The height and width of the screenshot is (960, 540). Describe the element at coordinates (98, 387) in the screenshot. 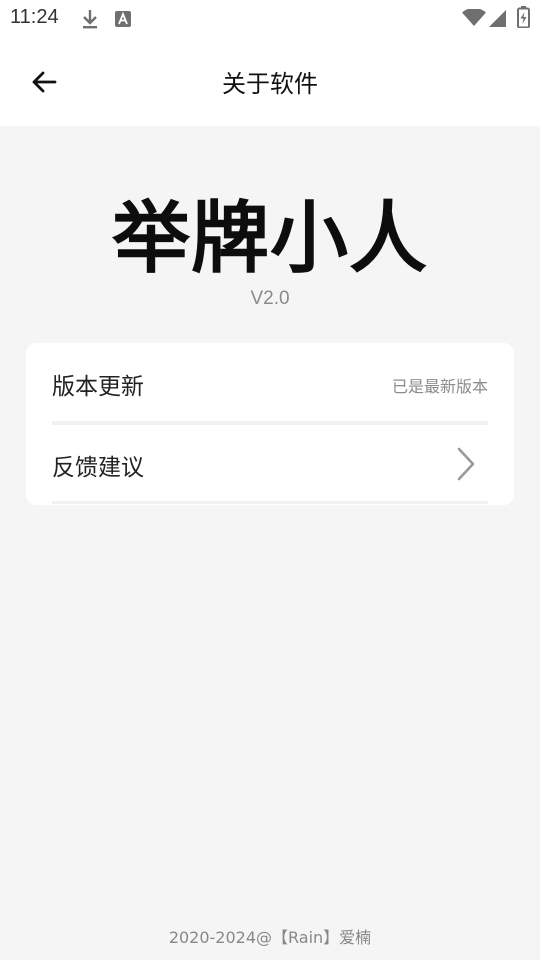

I see `version-update-label: 版本更新` at that location.